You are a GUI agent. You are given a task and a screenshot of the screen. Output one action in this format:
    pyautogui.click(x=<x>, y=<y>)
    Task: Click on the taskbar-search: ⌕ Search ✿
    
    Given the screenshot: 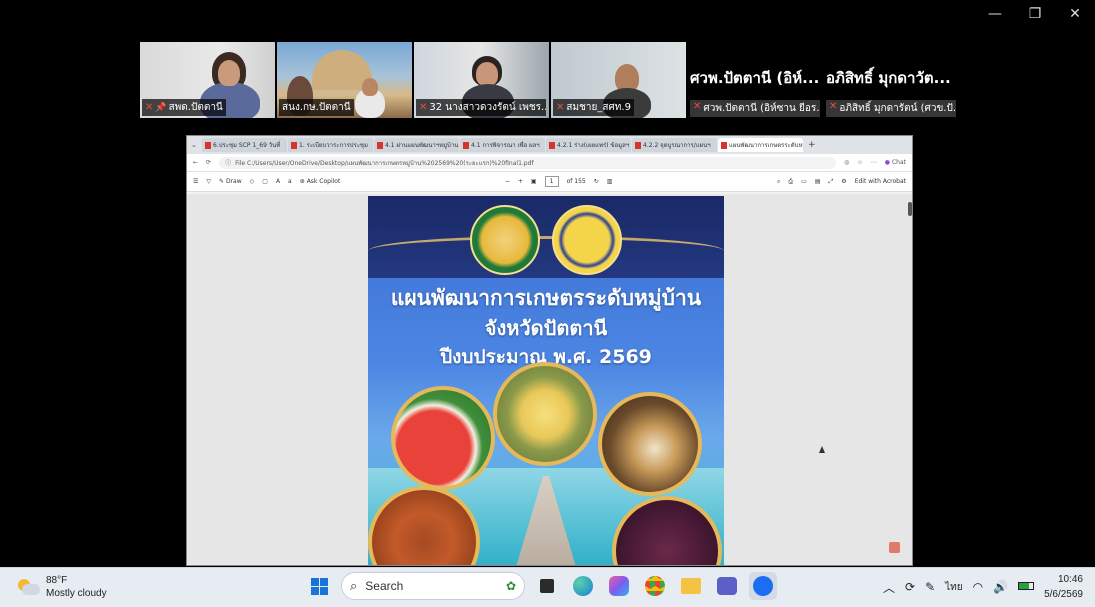 What is the action you would take?
    pyautogui.click(x=433, y=586)
    